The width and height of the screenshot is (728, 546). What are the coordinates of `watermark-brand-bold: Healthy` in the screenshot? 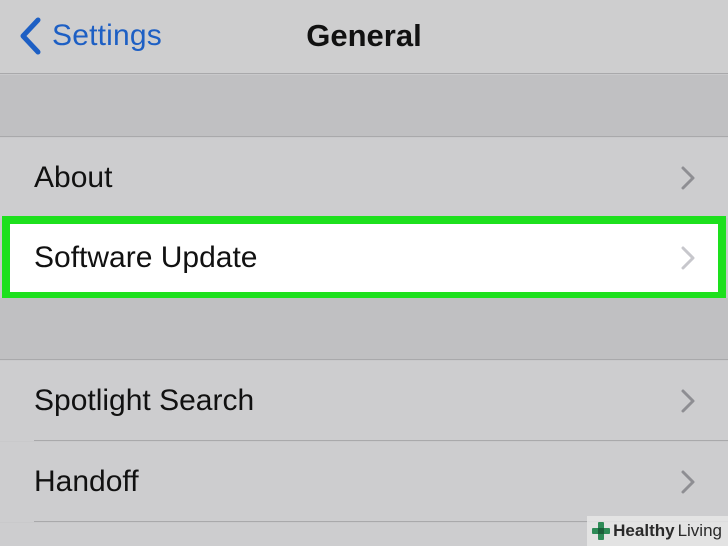 It's located at (644, 530).